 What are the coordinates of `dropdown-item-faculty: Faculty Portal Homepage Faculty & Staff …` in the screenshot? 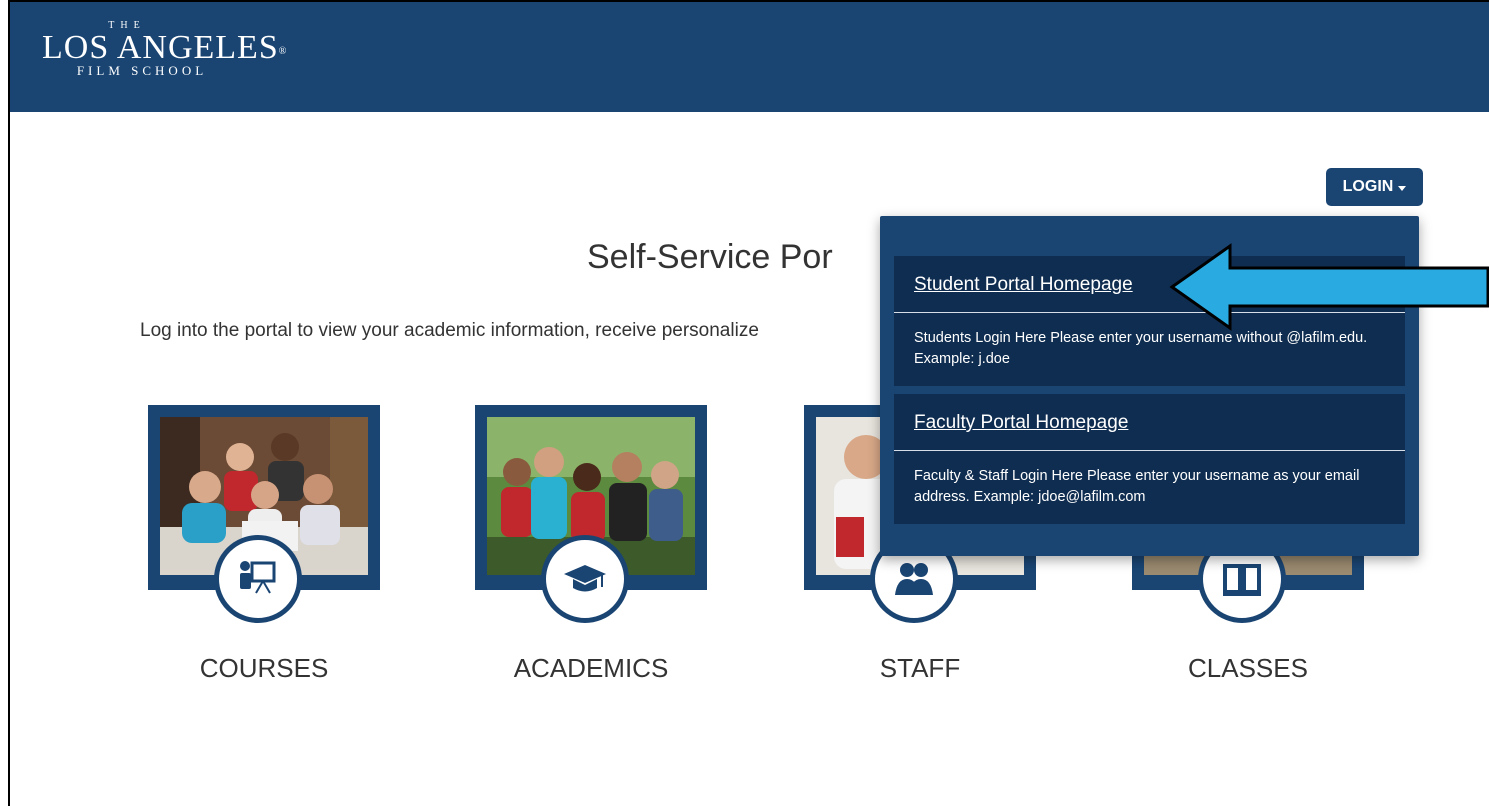 It's located at (1149, 459).